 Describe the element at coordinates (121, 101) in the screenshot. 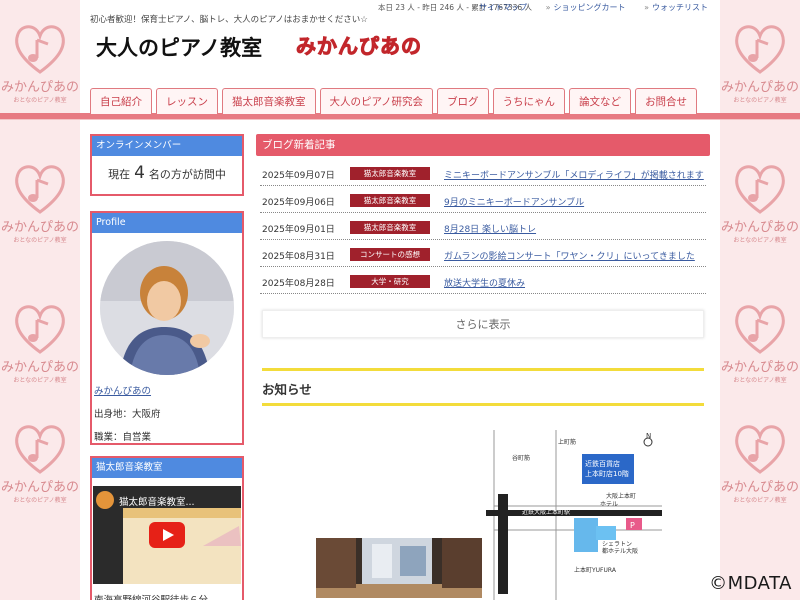

I see `nav-item-profile: 自己紹介` at that location.